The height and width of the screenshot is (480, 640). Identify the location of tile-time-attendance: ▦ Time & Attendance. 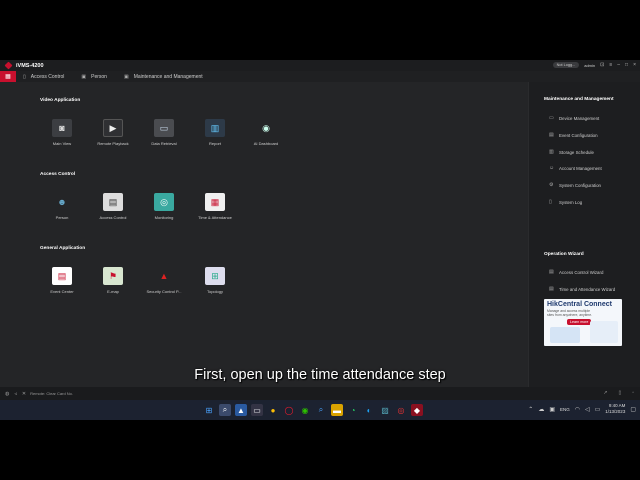
(215, 206).